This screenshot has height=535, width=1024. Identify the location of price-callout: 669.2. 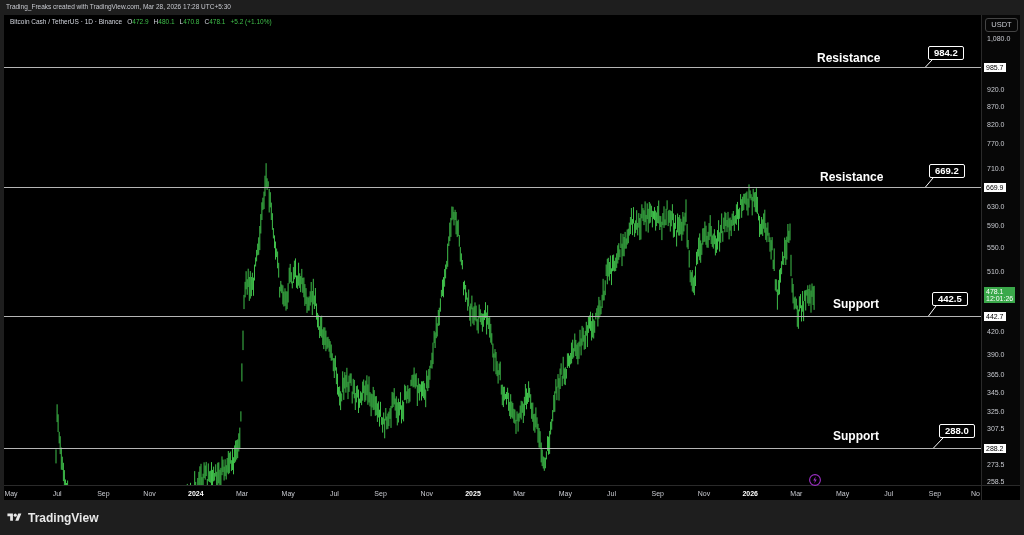
(947, 171).